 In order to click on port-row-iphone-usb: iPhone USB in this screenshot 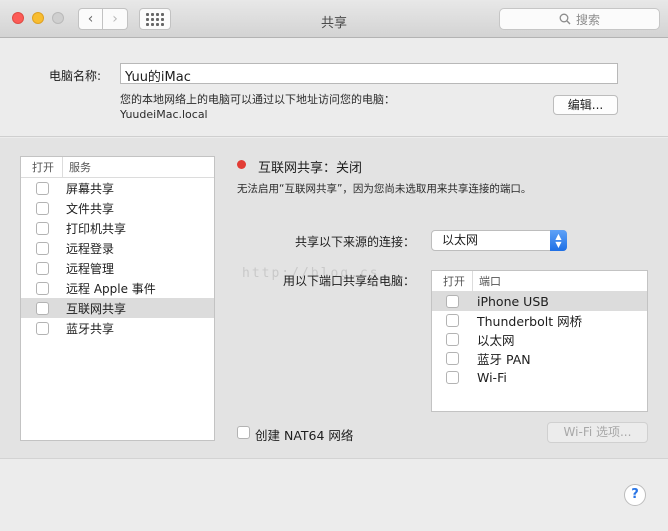, I will do `click(539, 301)`.